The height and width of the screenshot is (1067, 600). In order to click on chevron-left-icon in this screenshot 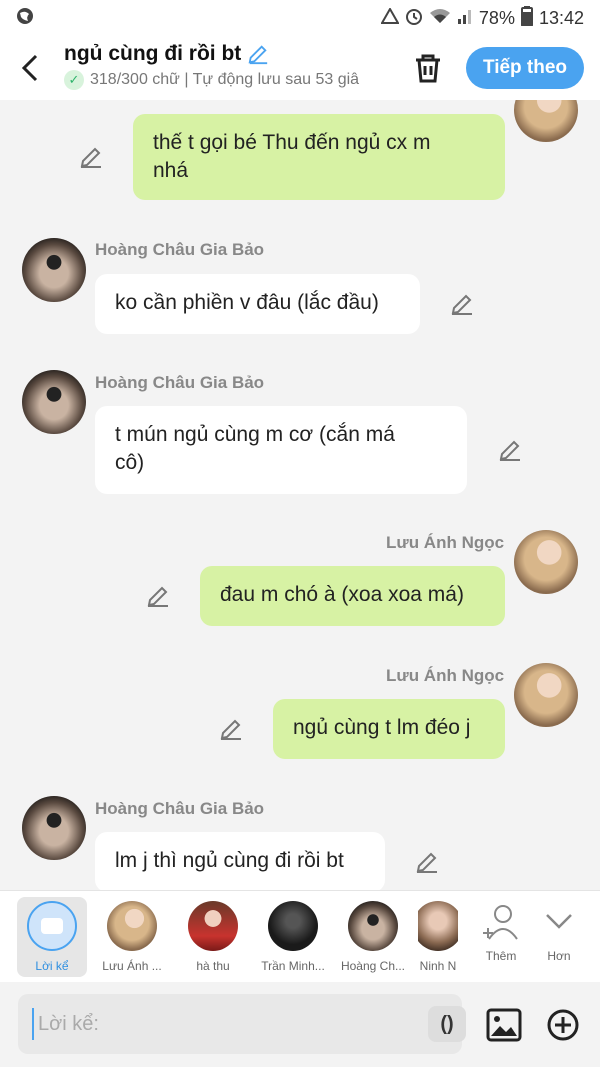, I will do `click(29, 68)`.